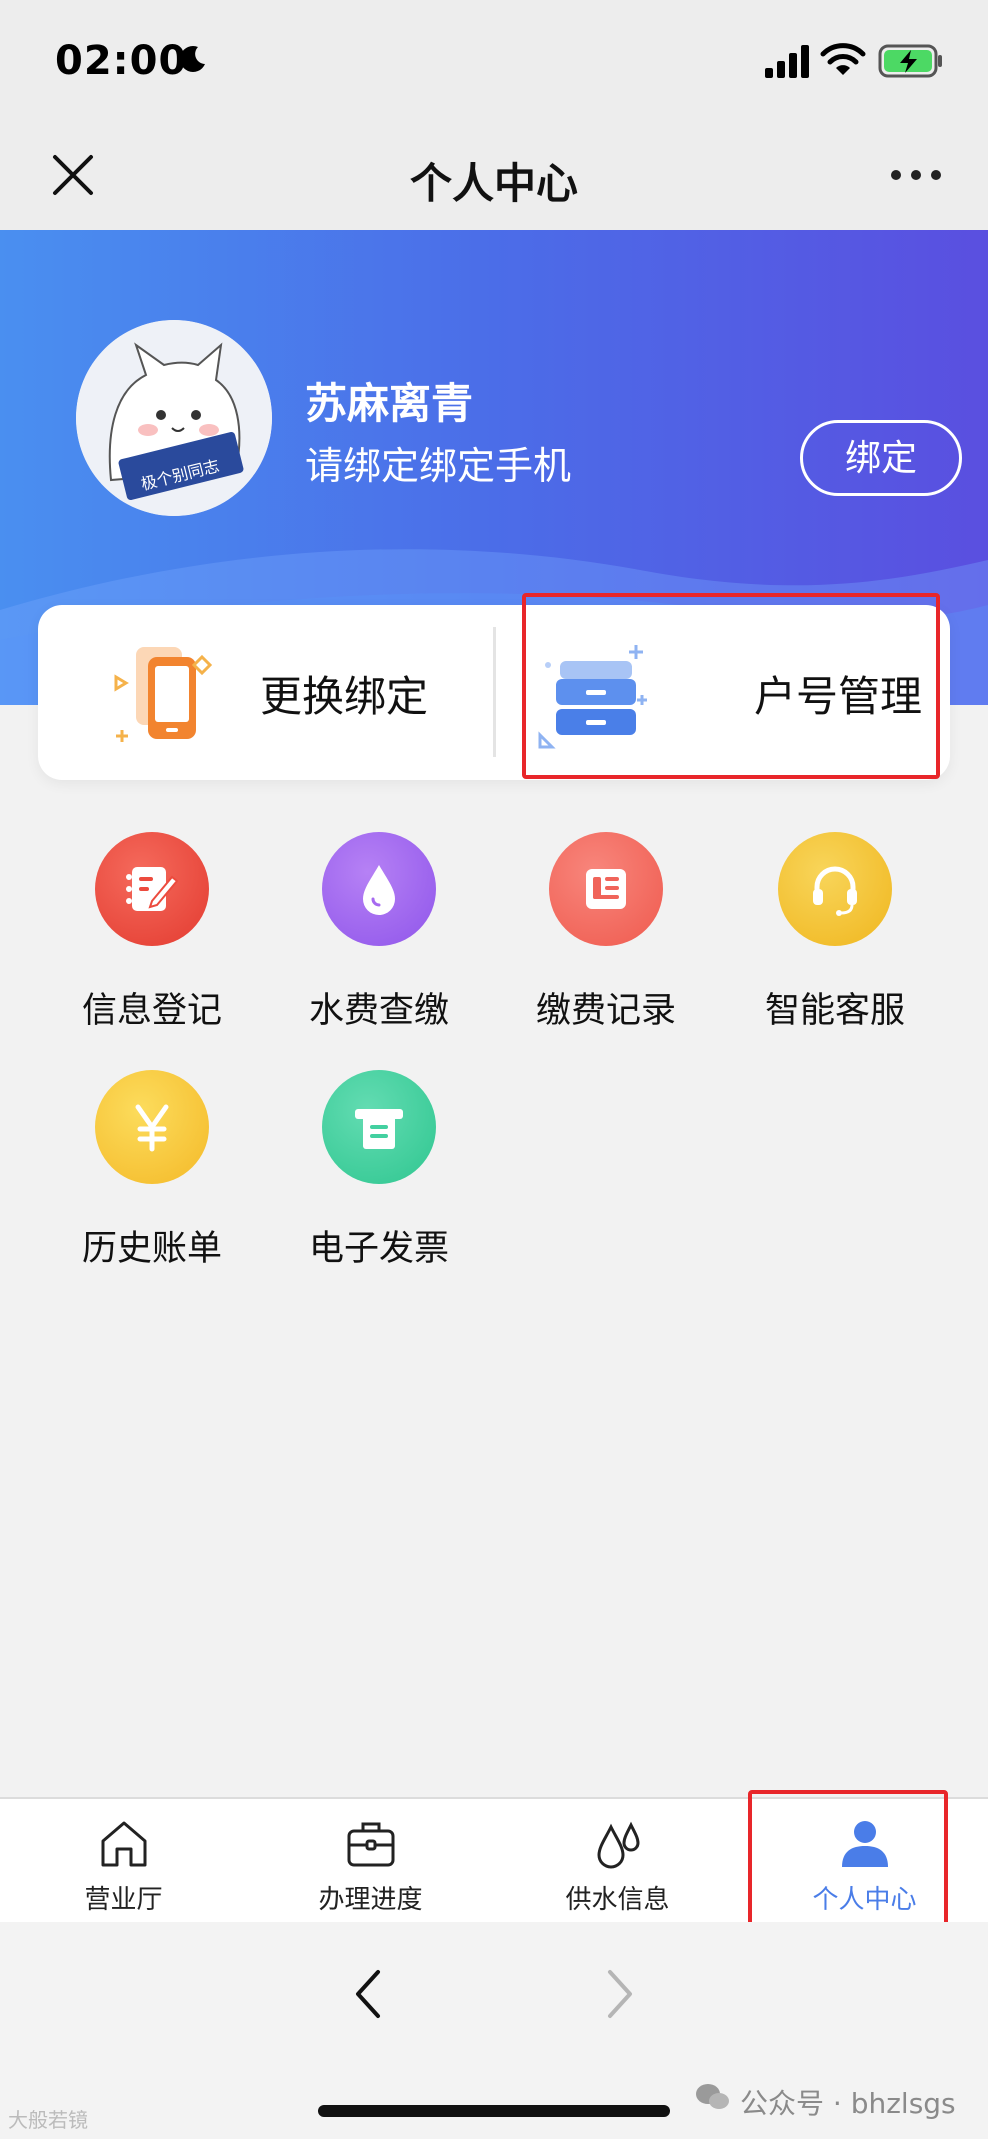 The width and height of the screenshot is (988, 2139). What do you see at coordinates (123, 1900) in the screenshot?
I see `tab-label: 营业厅` at bounding box center [123, 1900].